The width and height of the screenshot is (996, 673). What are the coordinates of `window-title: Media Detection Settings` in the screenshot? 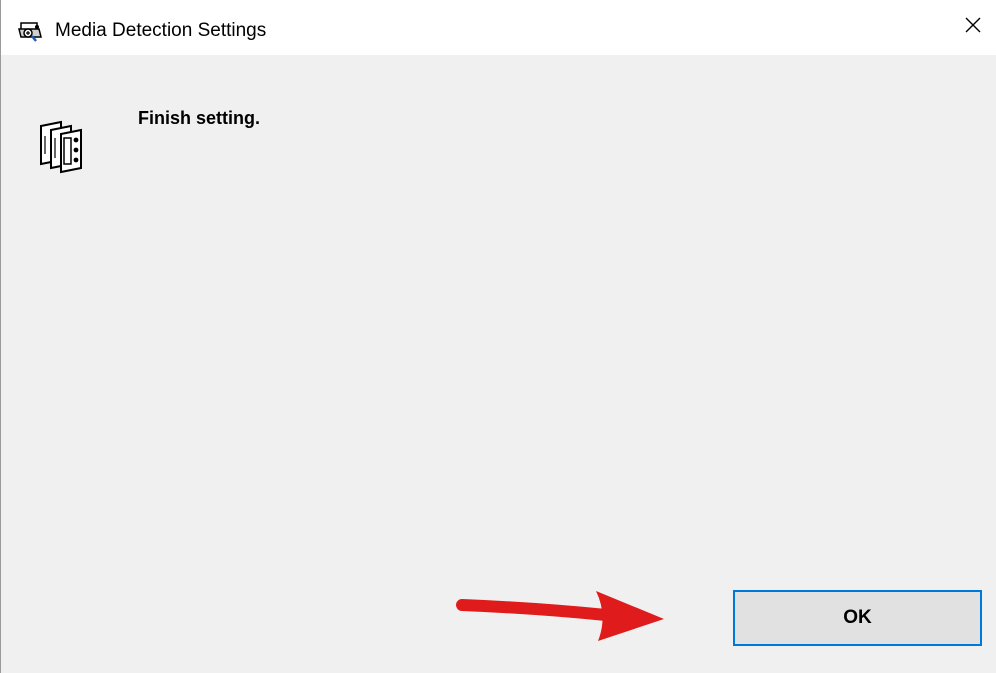 It's located at (161, 30).